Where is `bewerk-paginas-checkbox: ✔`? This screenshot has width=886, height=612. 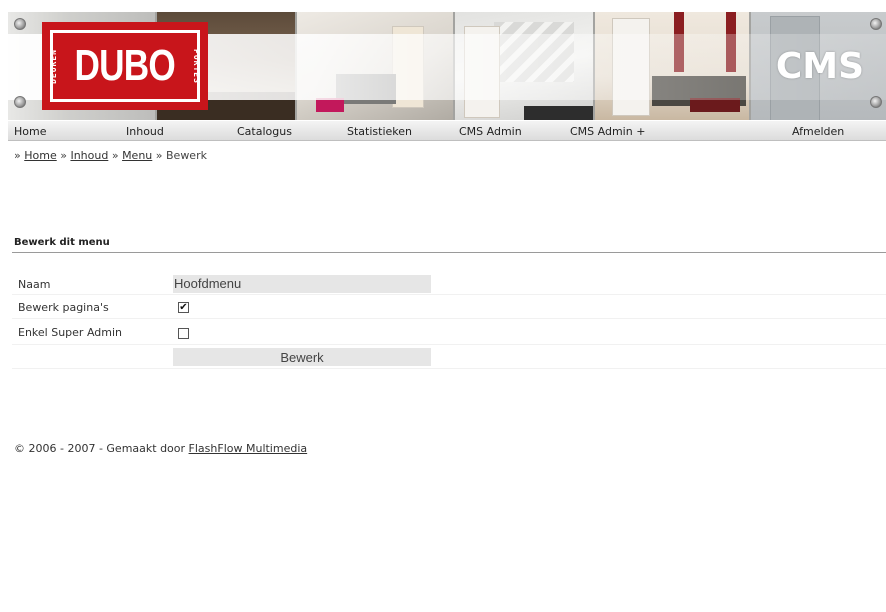 bewerk-paginas-checkbox: ✔ is located at coordinates (183, 307).